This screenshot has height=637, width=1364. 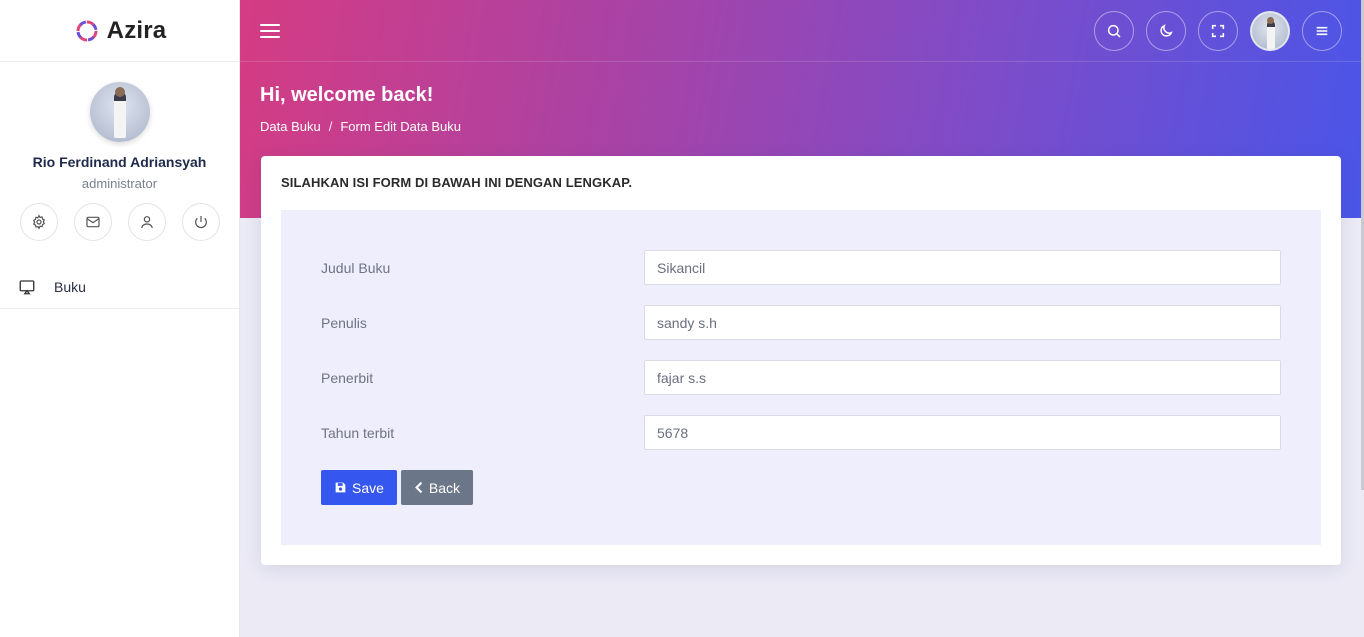 I want to click on save-button: Save, so click(x=359, y=487).